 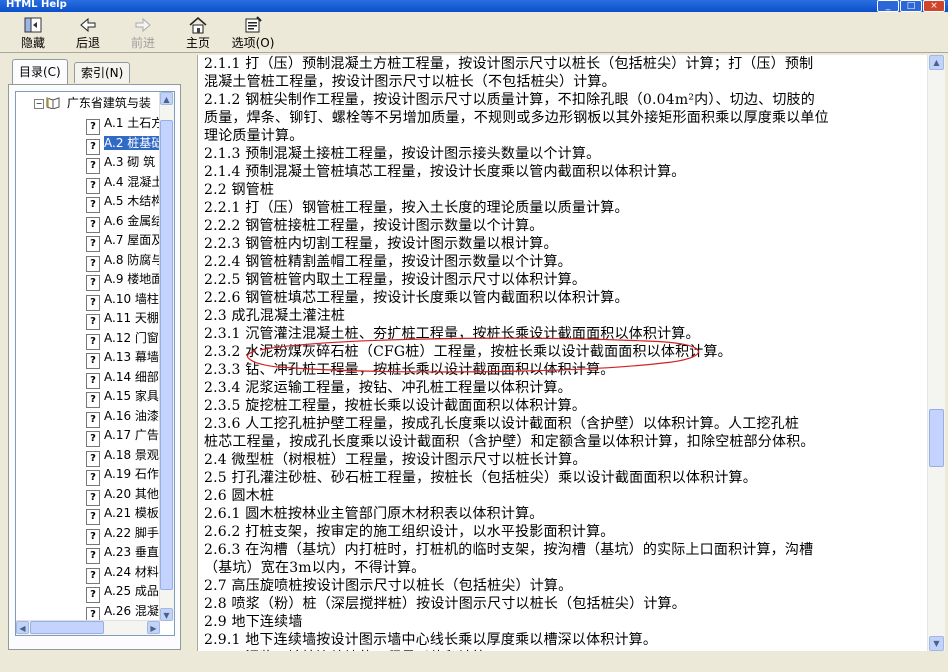 What do you see at coordinates (166, 614) in the screenshot?
I see `scroll-down-arrow-icon: ▼` at bounding box center [166, 614].